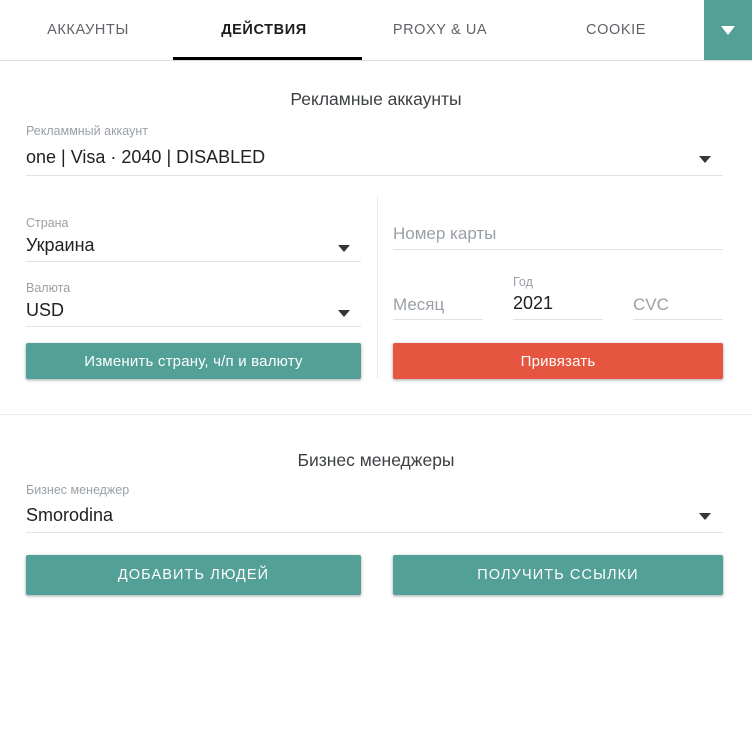  What do you see at coordinates (88, 30) in the screenshot?
I see `tab-accounts: АККАУНТЫ` at bounding box center [88, 30].